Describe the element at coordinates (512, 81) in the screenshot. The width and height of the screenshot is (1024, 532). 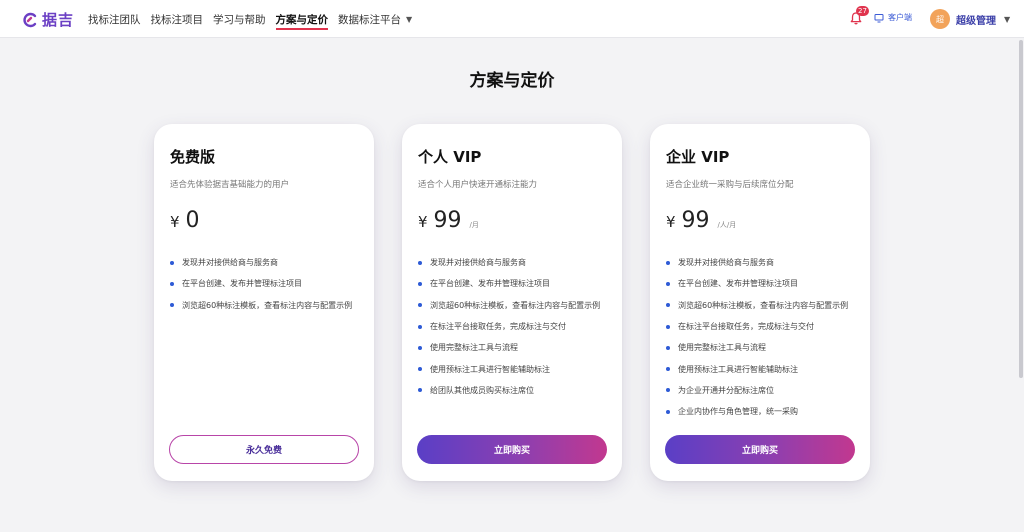
I see `page-title: 方案与定价` at that location.